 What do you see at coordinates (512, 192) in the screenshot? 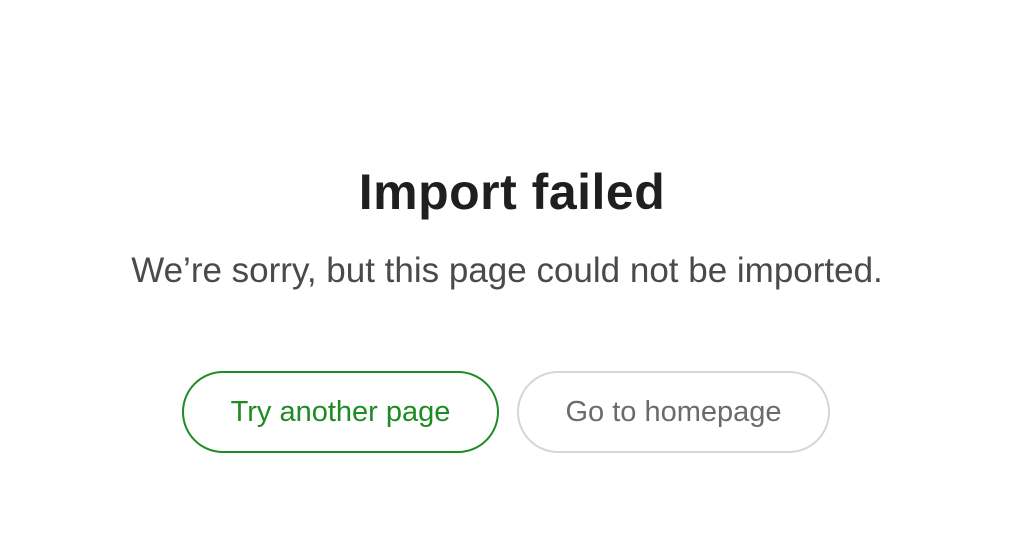
I see `page-title: Import failed` at bounding box center [512, 192].